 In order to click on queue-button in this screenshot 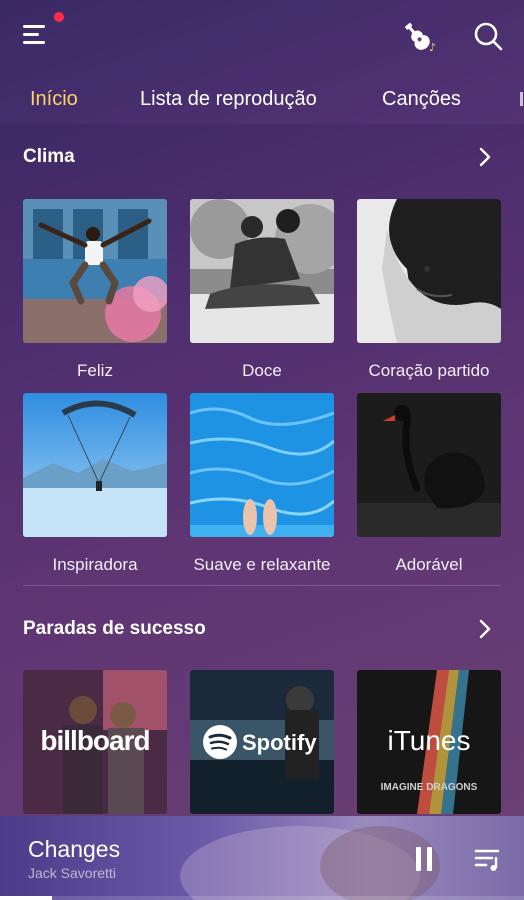, I will do `click(488, 859)`.